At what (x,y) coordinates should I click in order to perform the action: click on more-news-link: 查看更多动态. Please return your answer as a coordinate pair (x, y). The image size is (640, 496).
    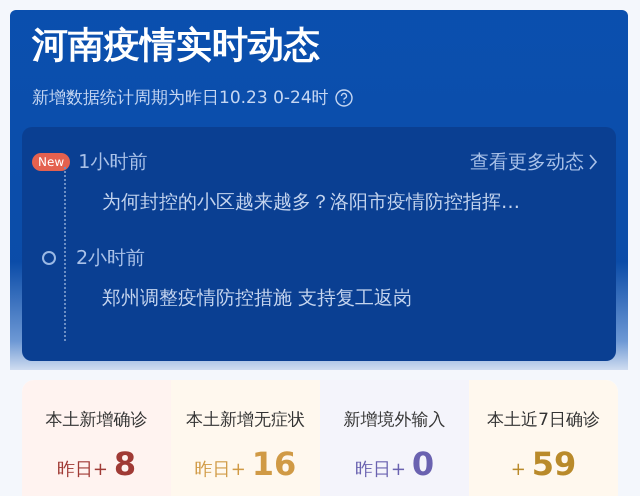
    Looking at the image, I should click on (534, 162).